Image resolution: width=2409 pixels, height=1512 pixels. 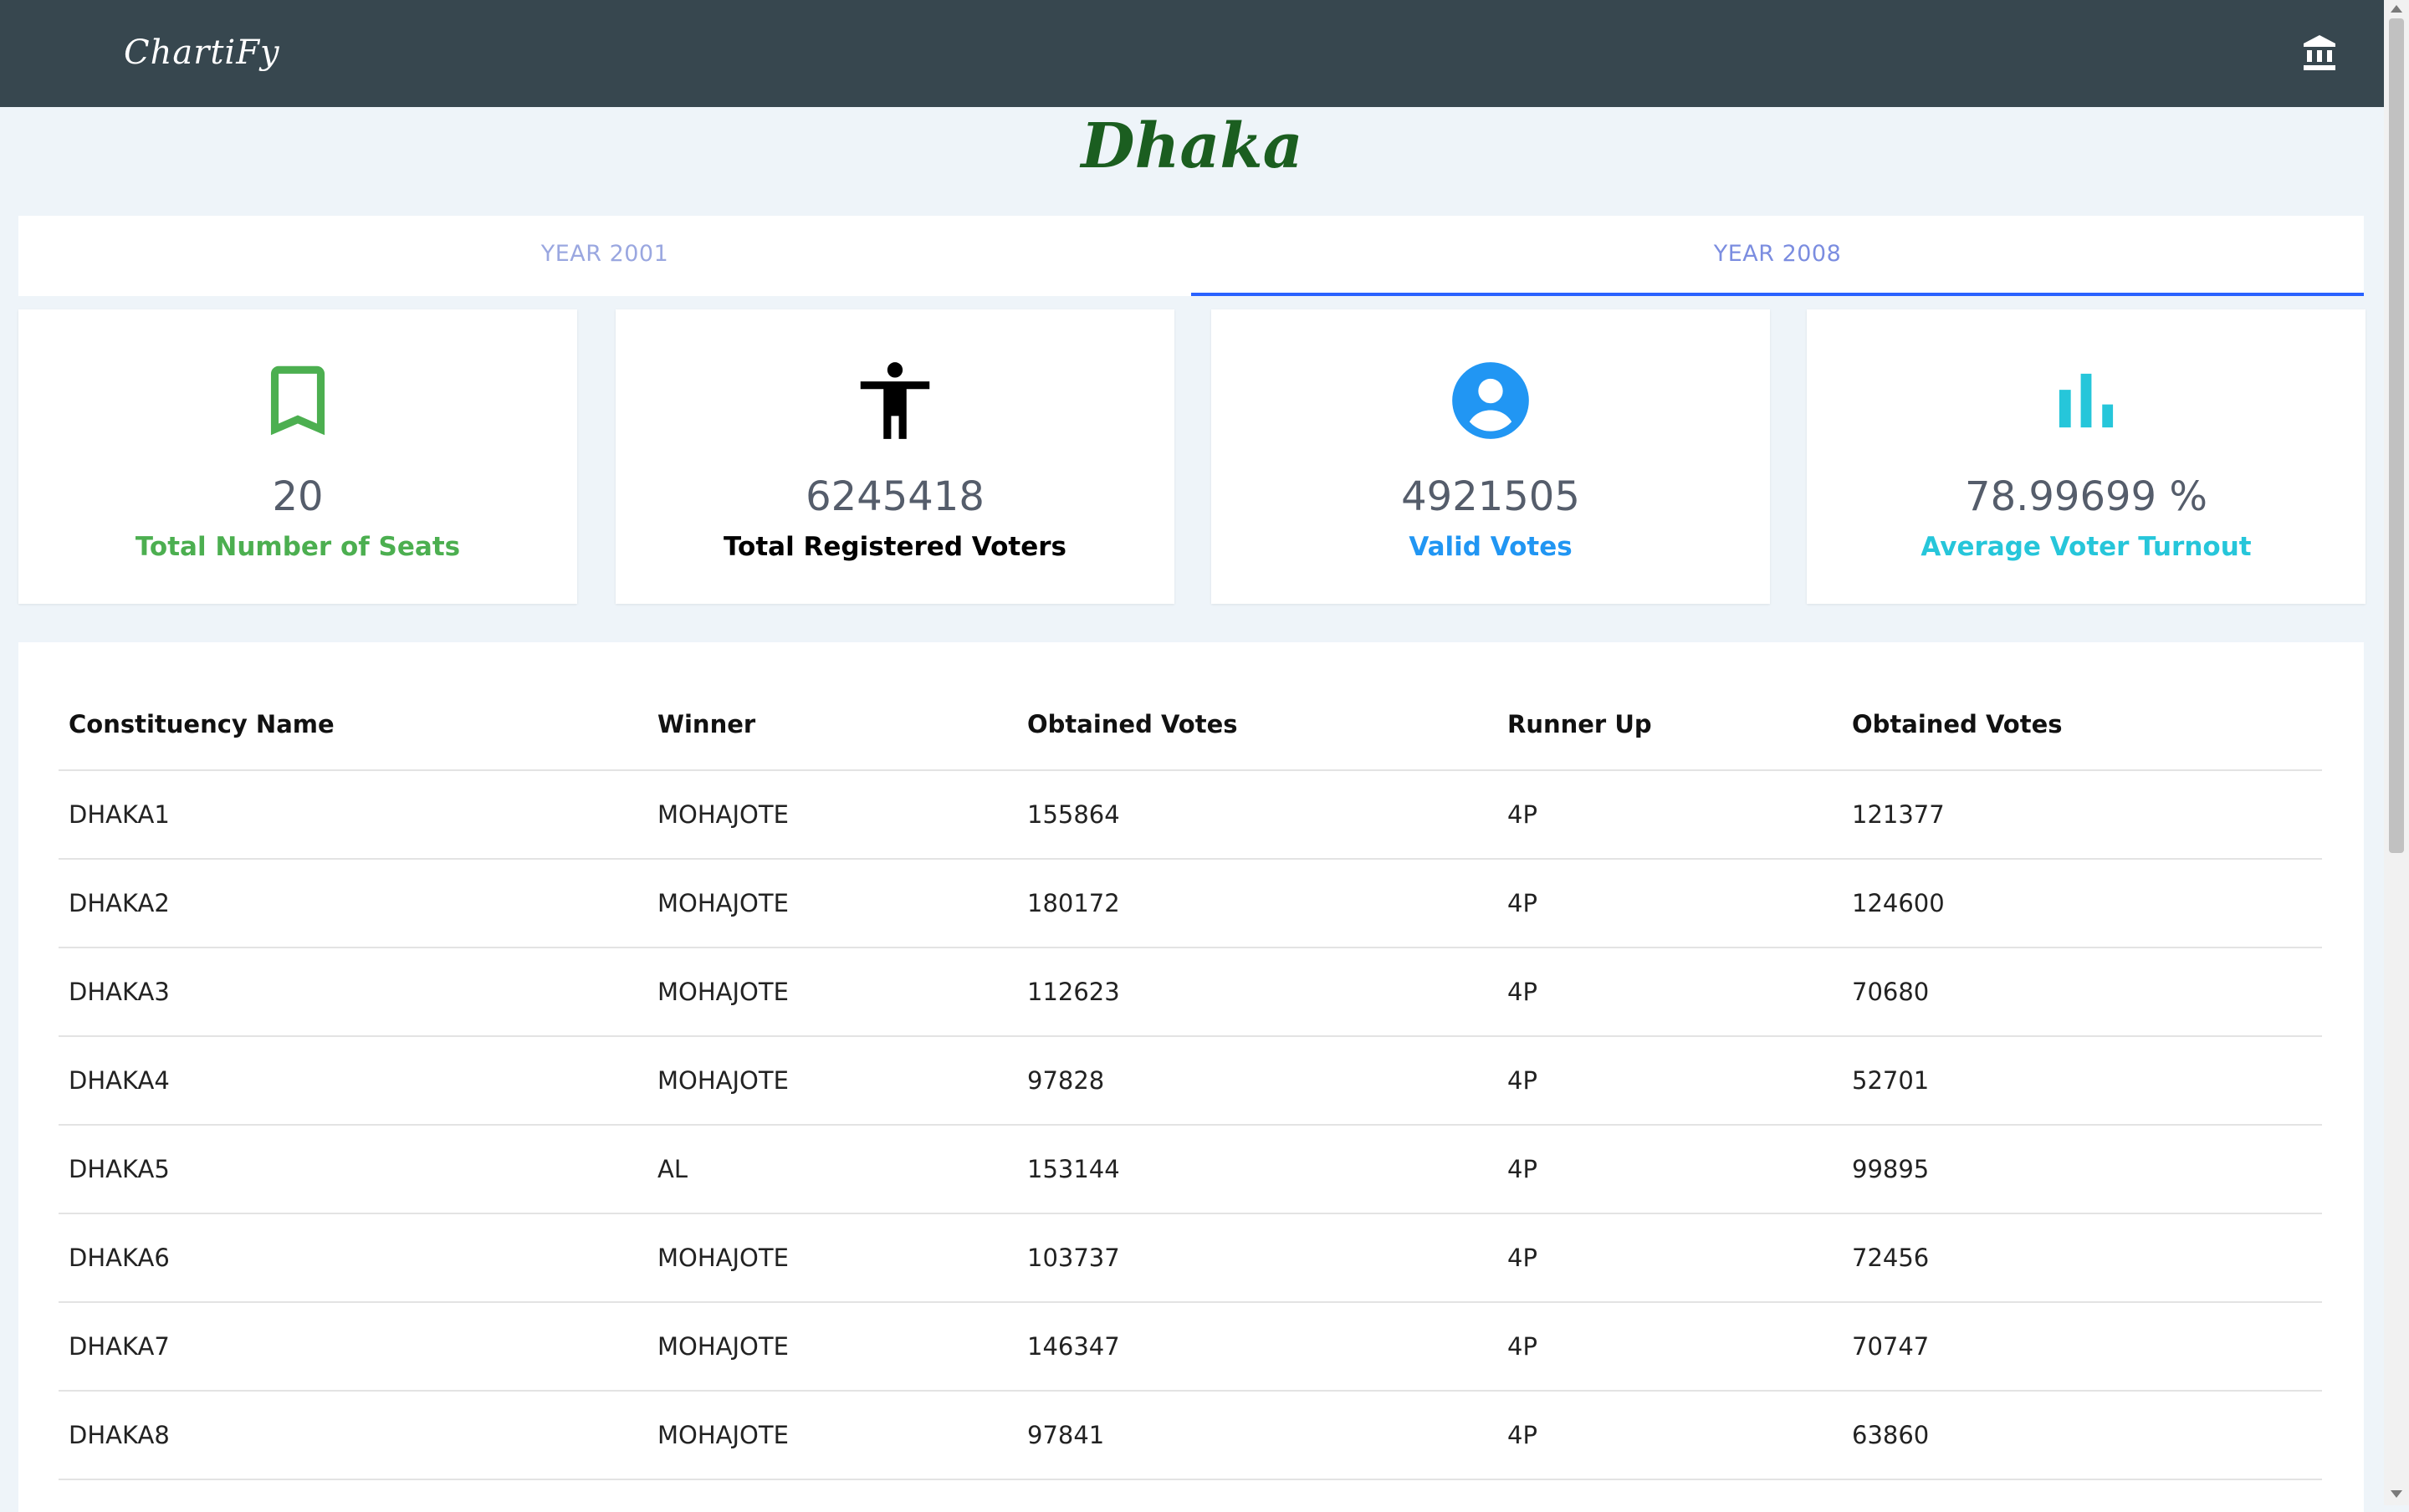 I want to click on stat-label: Average Voter Turnout, so click(x=2086, y=547).